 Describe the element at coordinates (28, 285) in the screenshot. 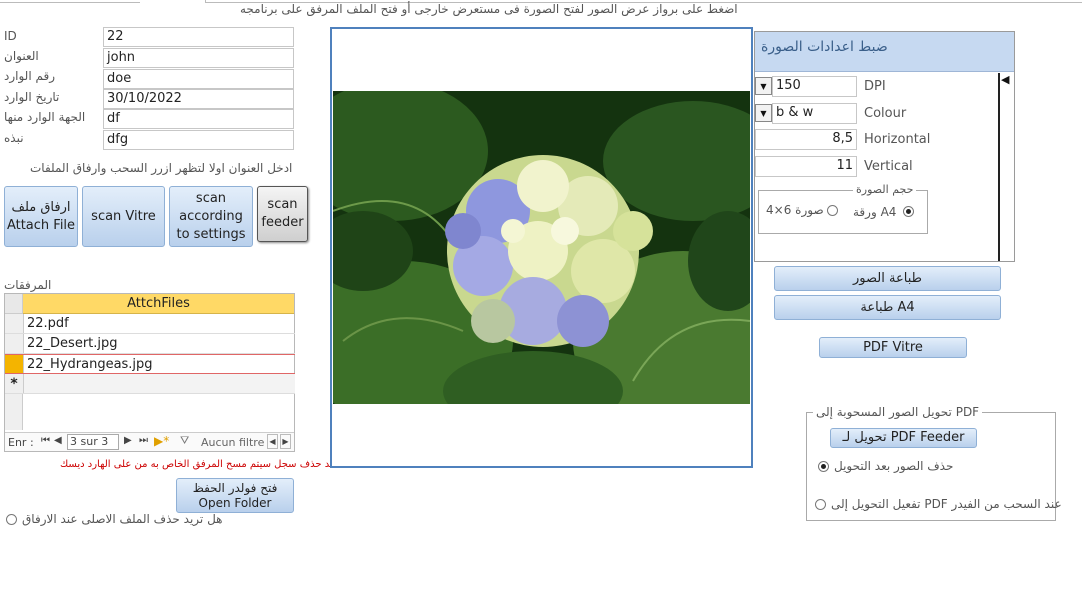

I see `attachments-label: المرفقات` at that location.